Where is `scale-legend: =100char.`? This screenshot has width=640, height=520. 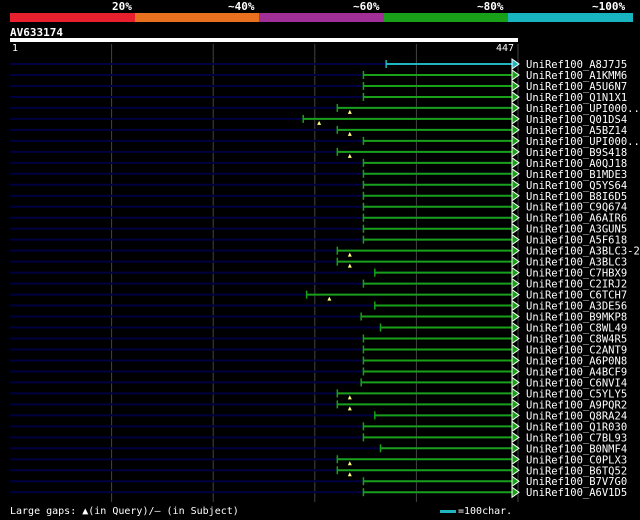 scale-legend: =100char. is located at coordinates (476, 511).